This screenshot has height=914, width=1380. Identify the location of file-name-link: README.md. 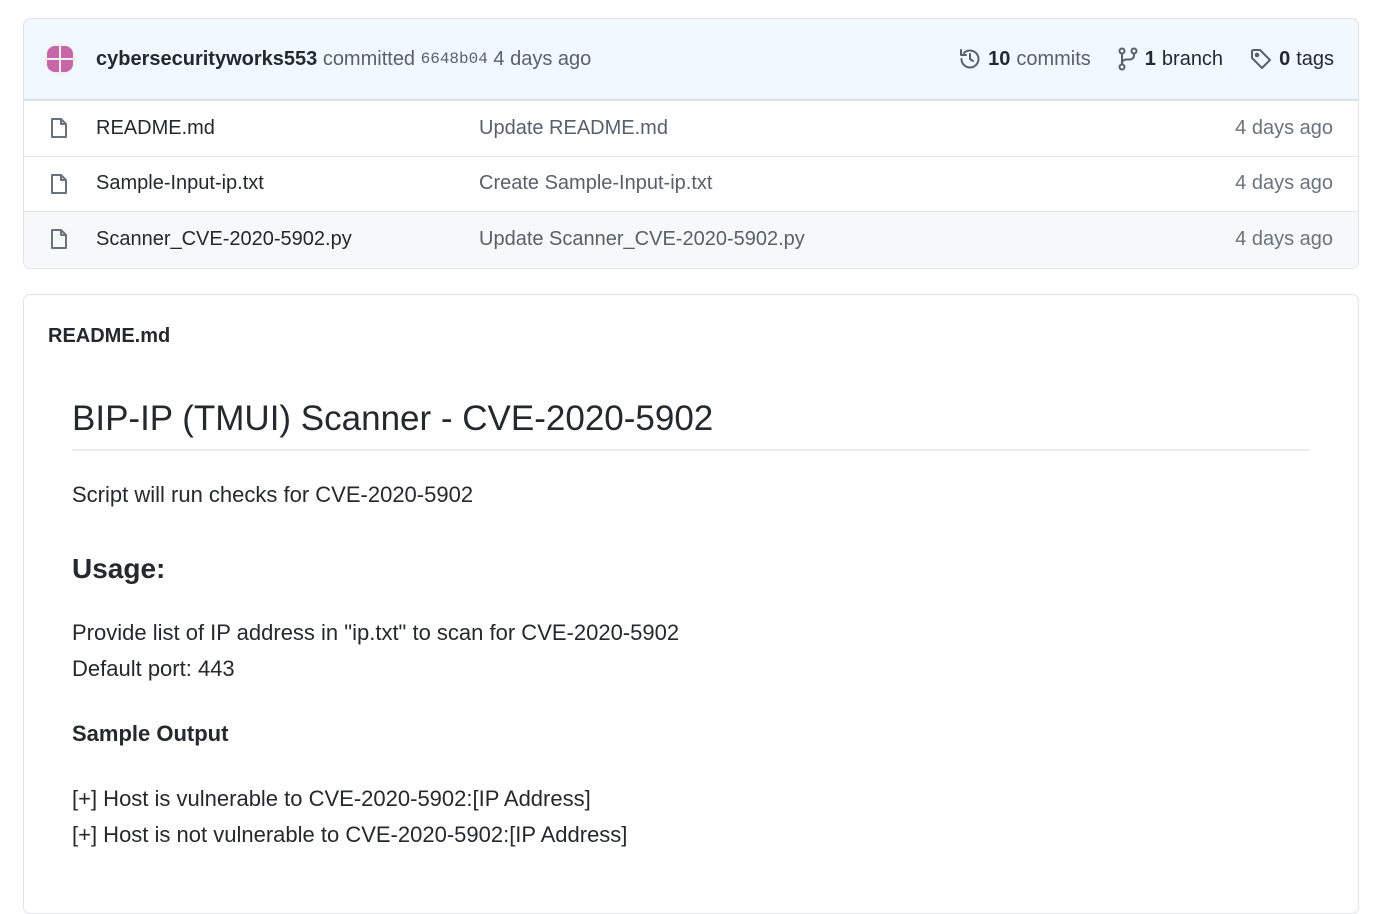
(287, 128).